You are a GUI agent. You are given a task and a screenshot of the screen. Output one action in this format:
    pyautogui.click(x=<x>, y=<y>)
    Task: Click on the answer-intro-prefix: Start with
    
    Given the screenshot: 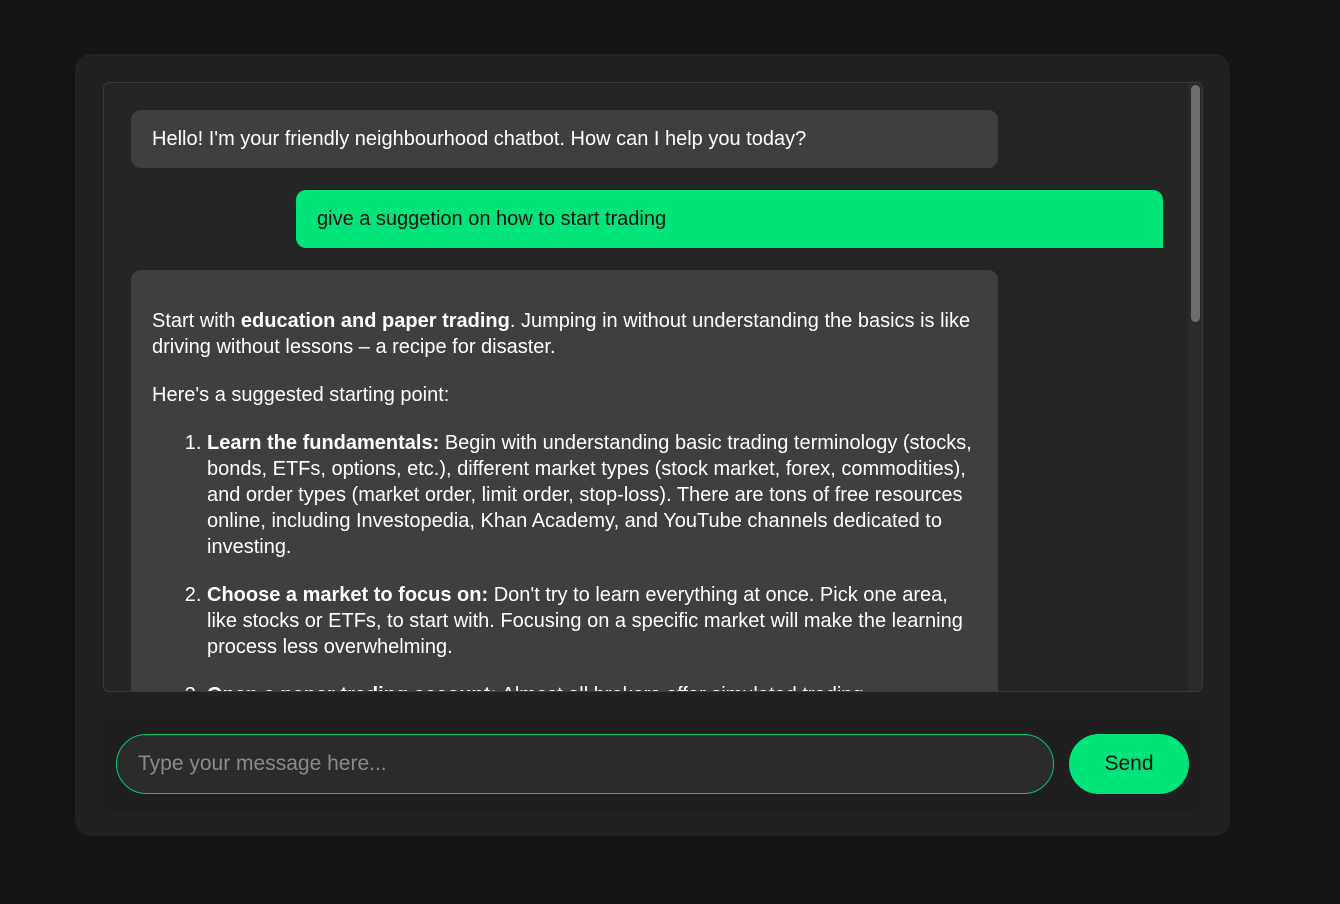 What is the action you would take?
    pyautogui.click(x=196, y=321)
    